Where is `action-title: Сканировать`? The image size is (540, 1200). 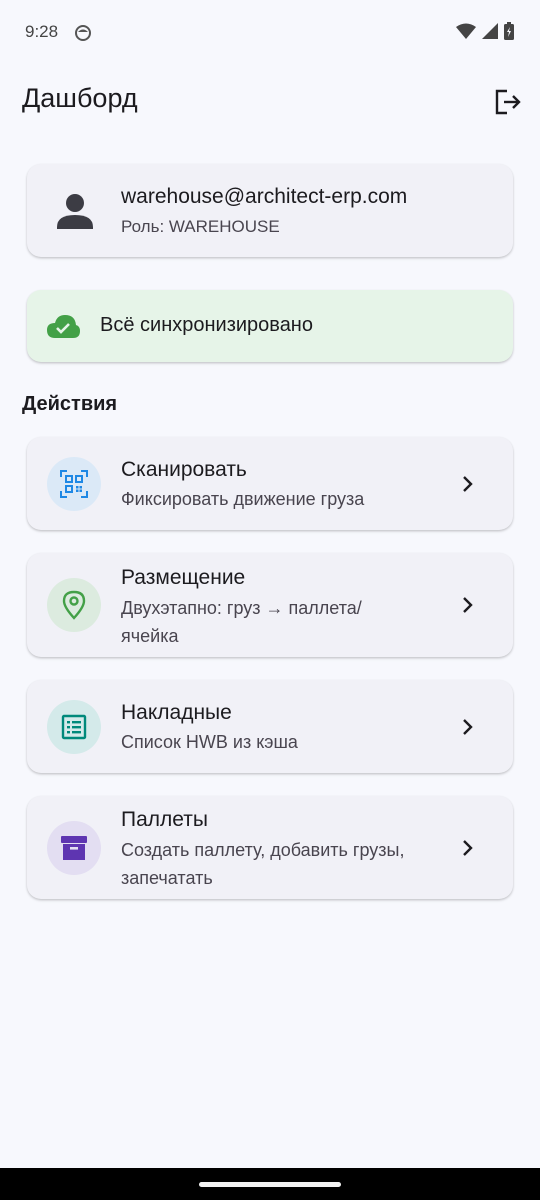 action-title: Сканировать is located at coordinates (184, 469).